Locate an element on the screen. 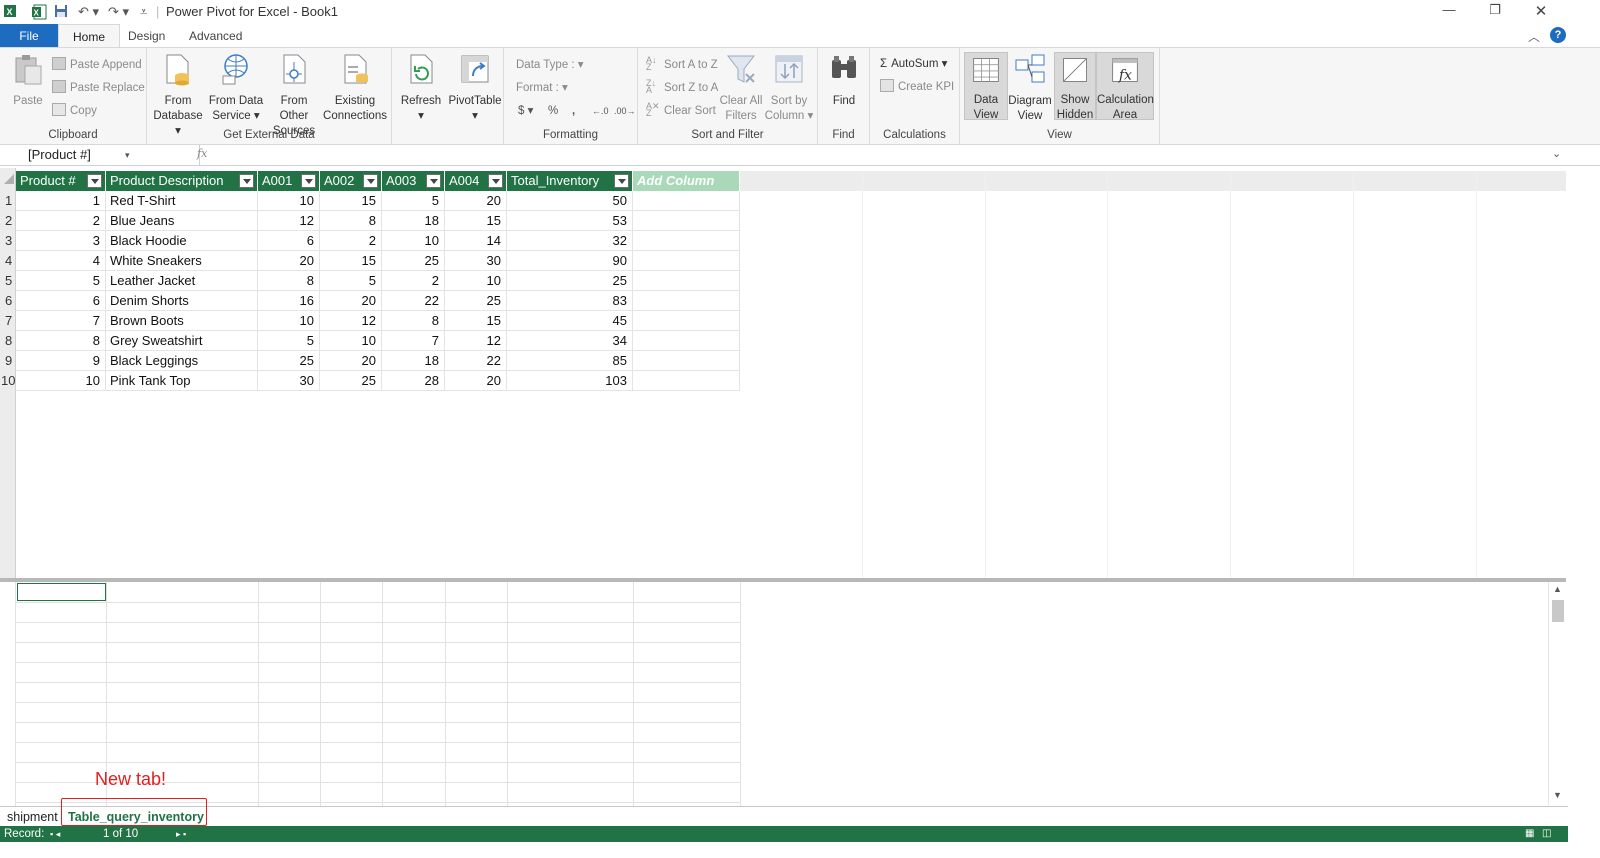  row-number: 10 is located at coordinates (9, 380).